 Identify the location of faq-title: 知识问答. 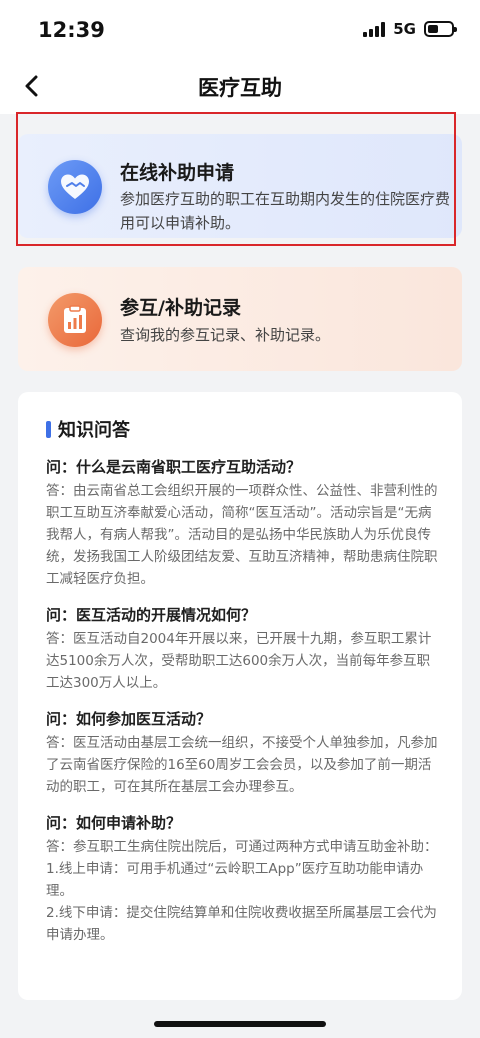
(94, 430).